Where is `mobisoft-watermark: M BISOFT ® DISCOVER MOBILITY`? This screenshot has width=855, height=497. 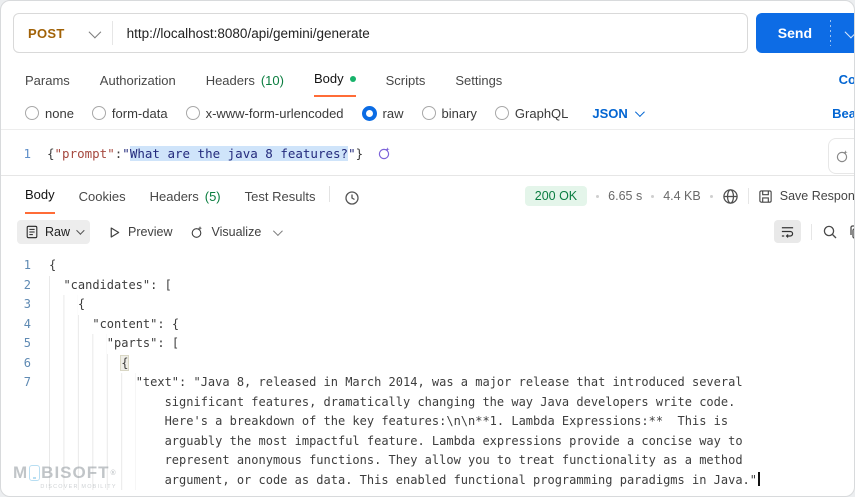
mobisoft-watermark: M BISOFT ® DISCOVER MOBILITY is located at coordinates (65, 476).